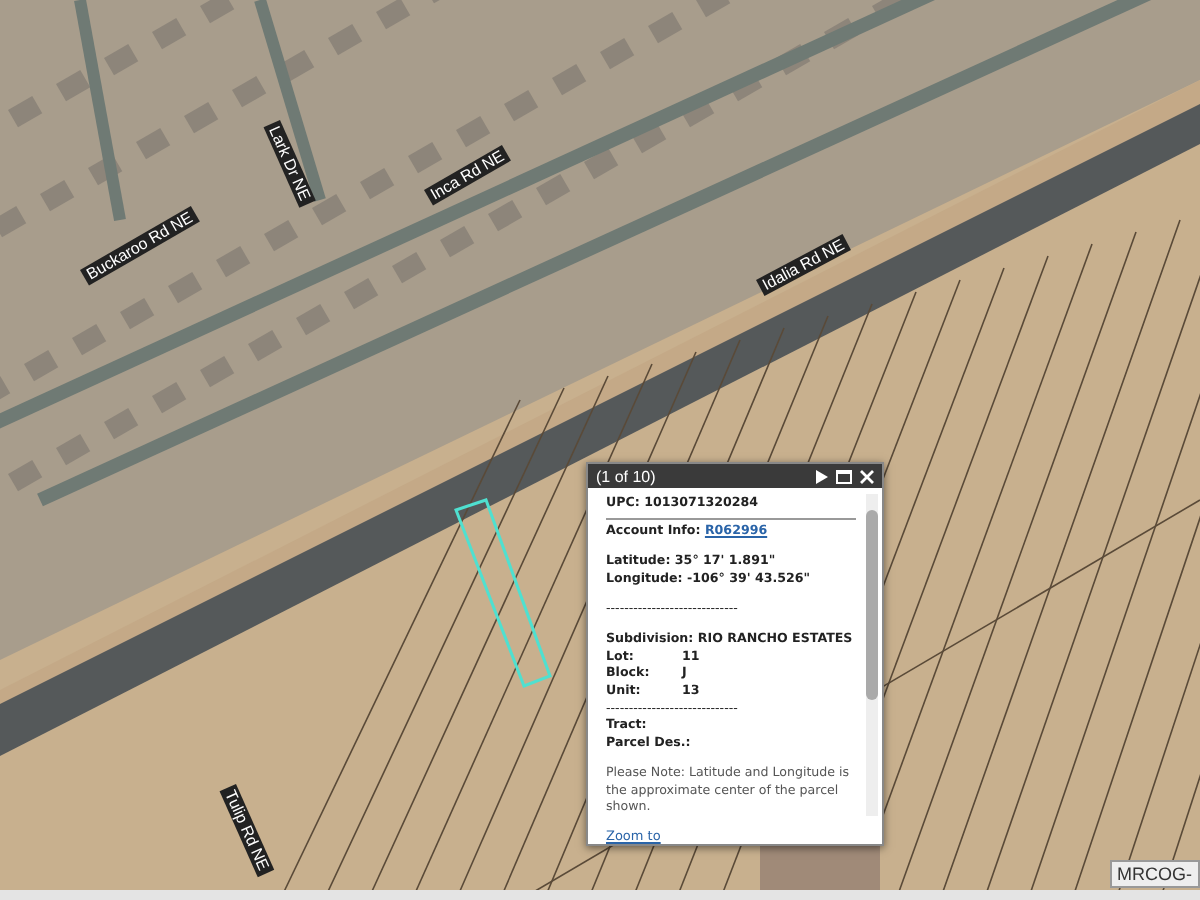 Image resolution: width=1200 pixels, height=900 pixels. What do you see at coordinates (627, 476) in the screenshot?
I see `popup-counter: (1 of 10)` at bounding box center [627, 476].